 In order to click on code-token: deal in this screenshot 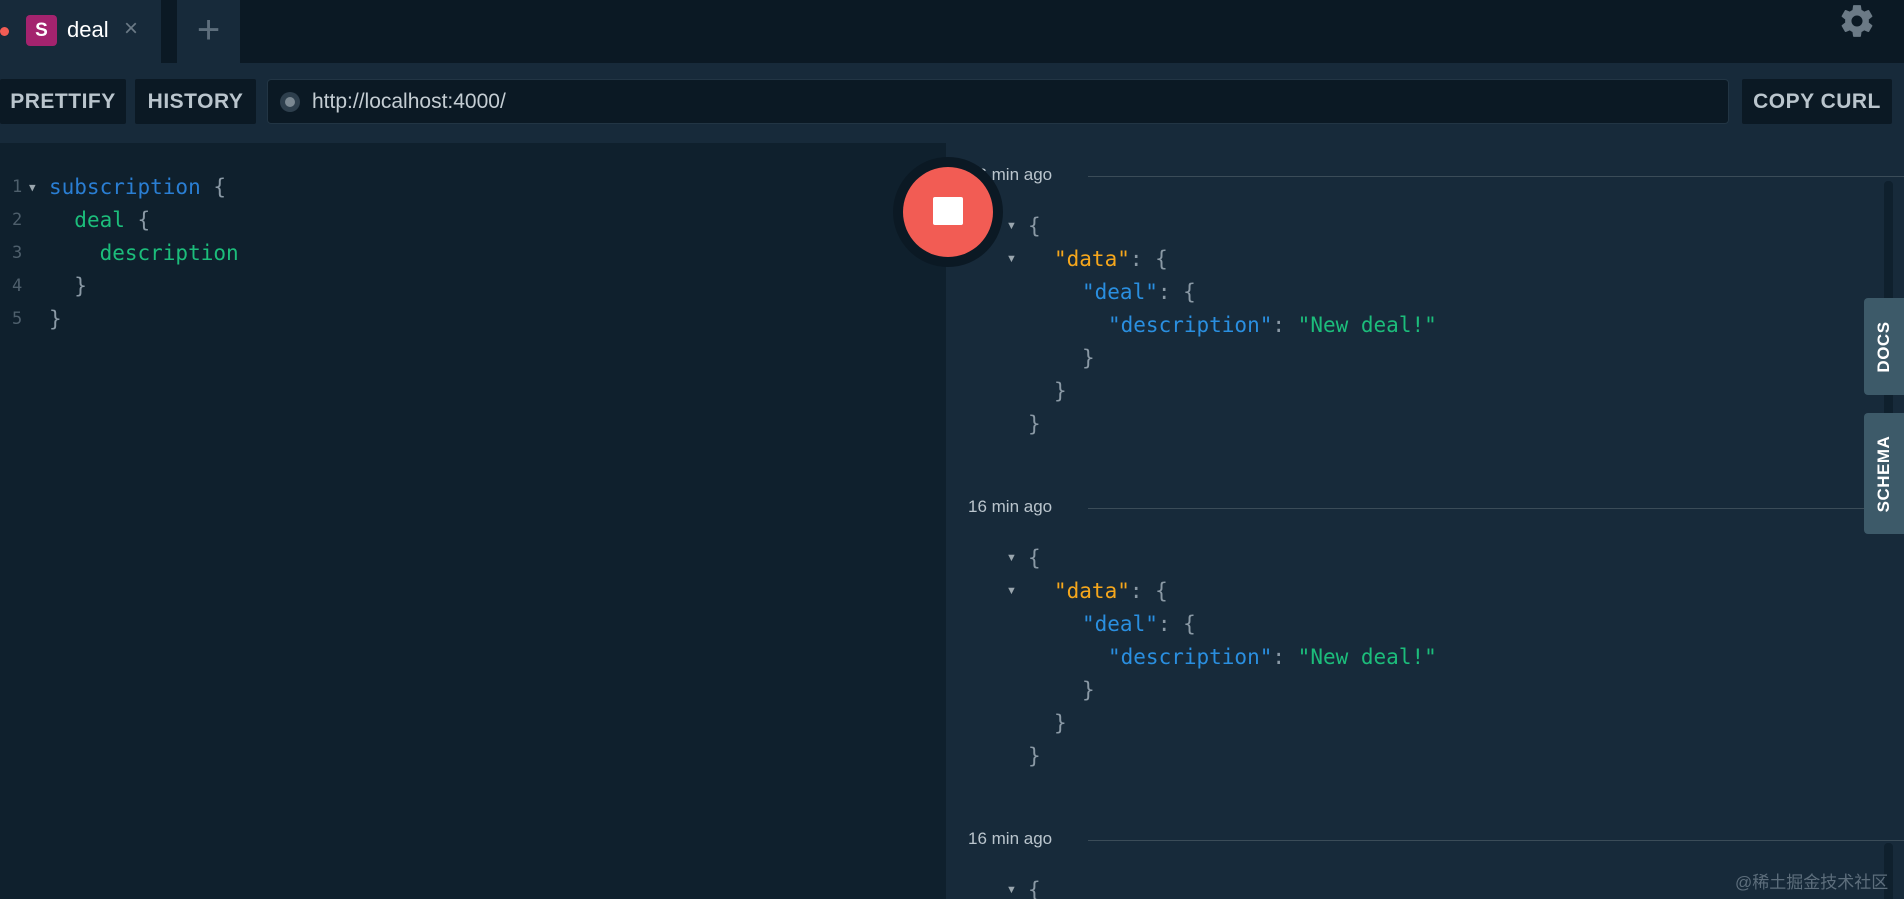, I will do `click(99, 220)`.